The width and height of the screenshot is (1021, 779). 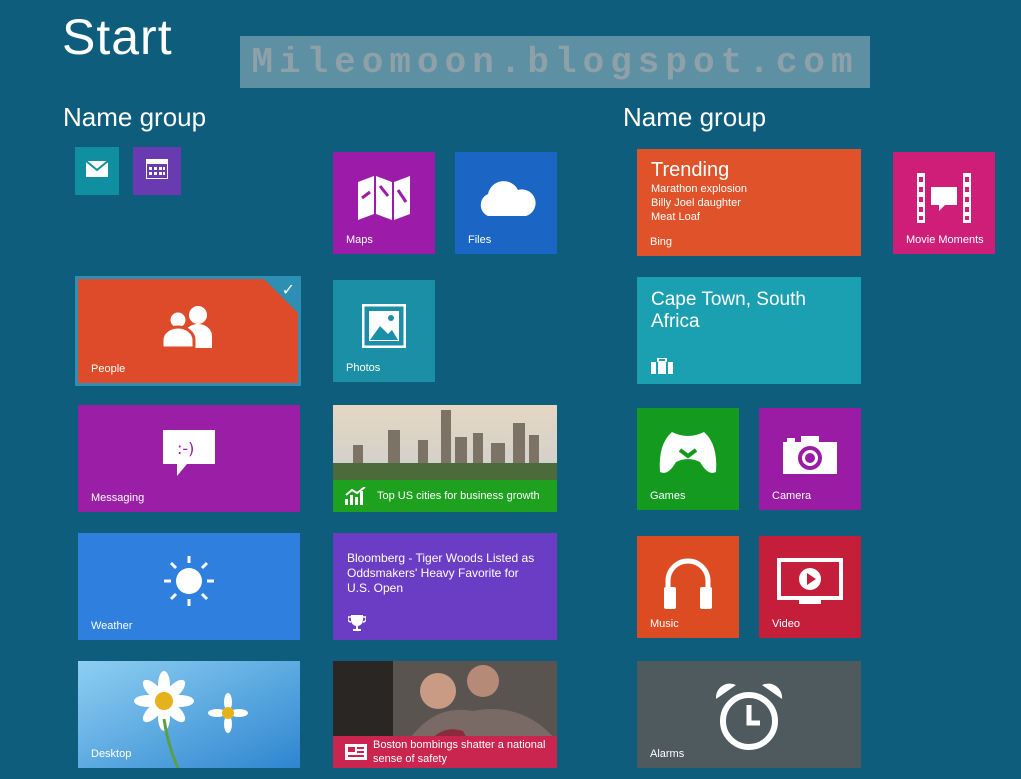 I want to click on finance-tile: Top US cities for business growth, so click(x=445, y=458).